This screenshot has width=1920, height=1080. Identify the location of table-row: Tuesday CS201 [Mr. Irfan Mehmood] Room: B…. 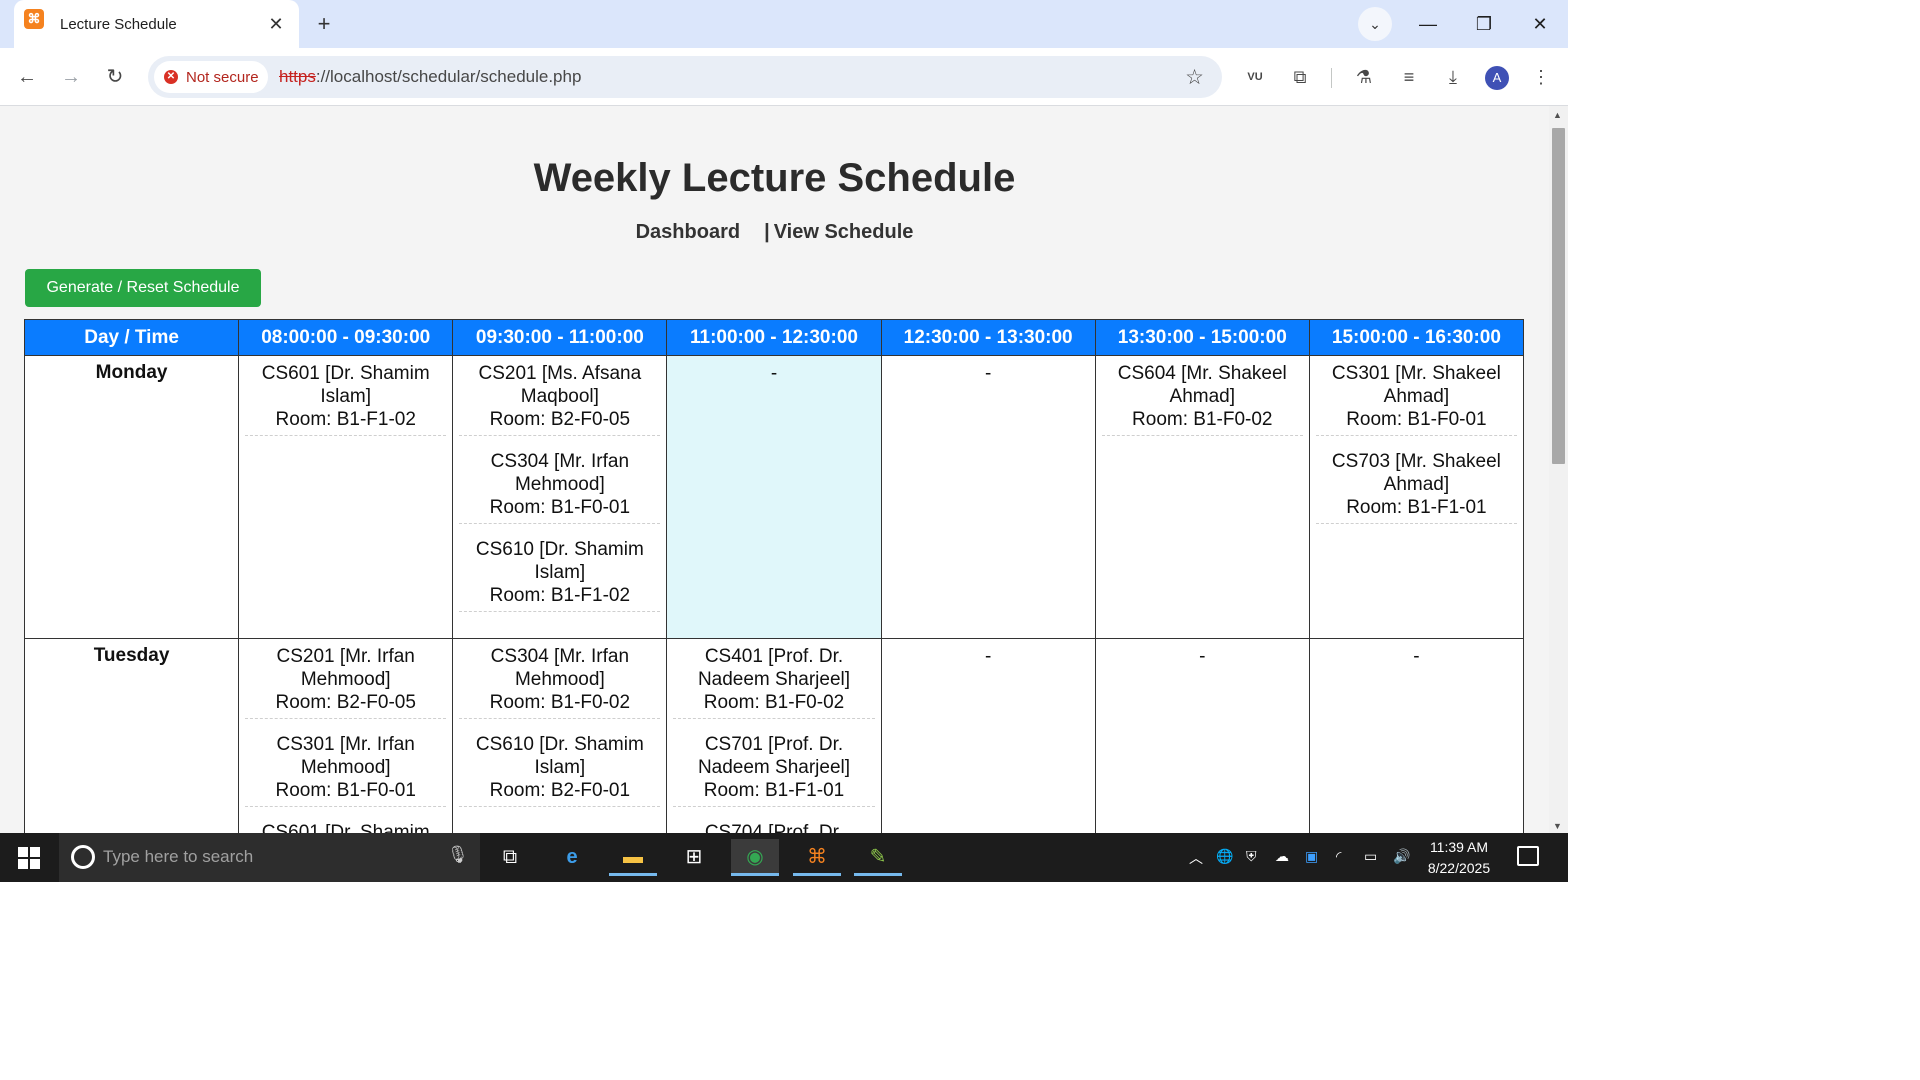
(774, 735).